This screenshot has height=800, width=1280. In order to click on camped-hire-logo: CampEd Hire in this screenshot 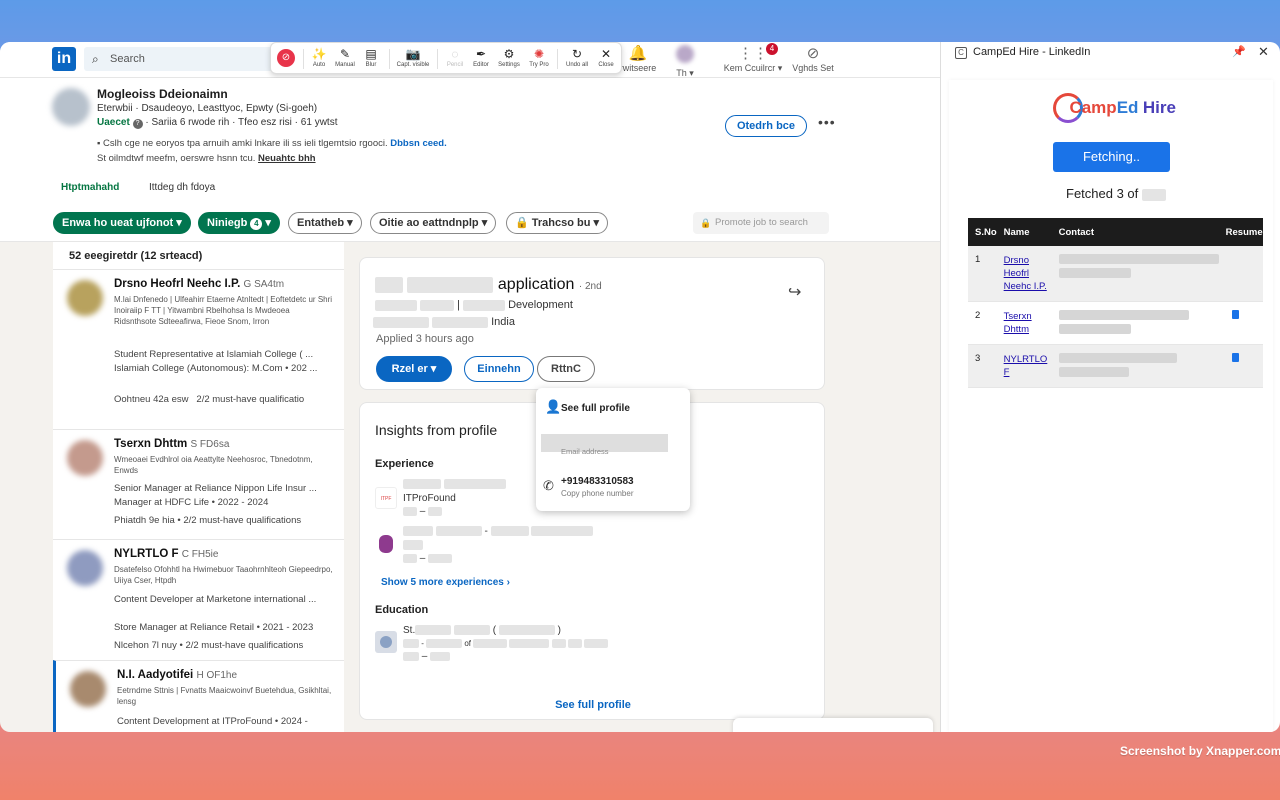, I will do `click(1114, 108)`.